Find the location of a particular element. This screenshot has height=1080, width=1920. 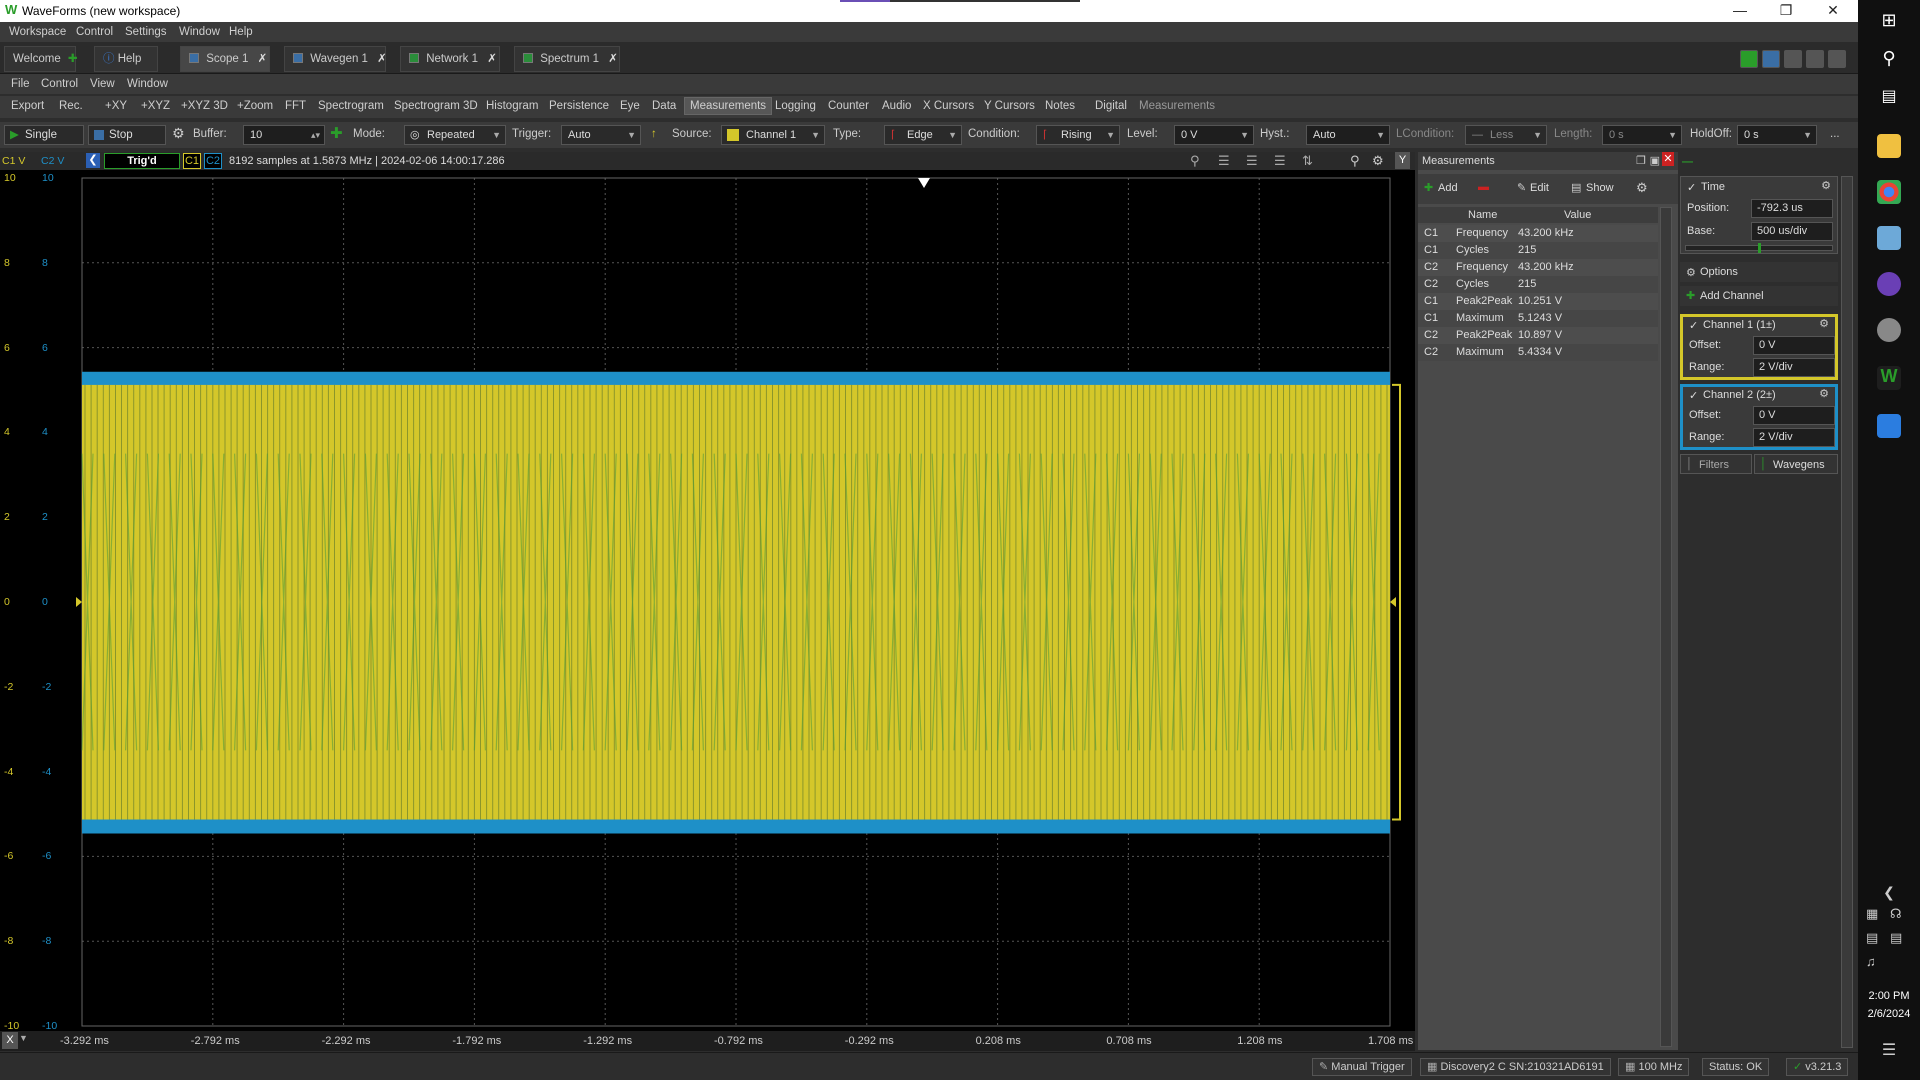

tab-welcome: Welcome ✚ is located at coordinates (41, 59).